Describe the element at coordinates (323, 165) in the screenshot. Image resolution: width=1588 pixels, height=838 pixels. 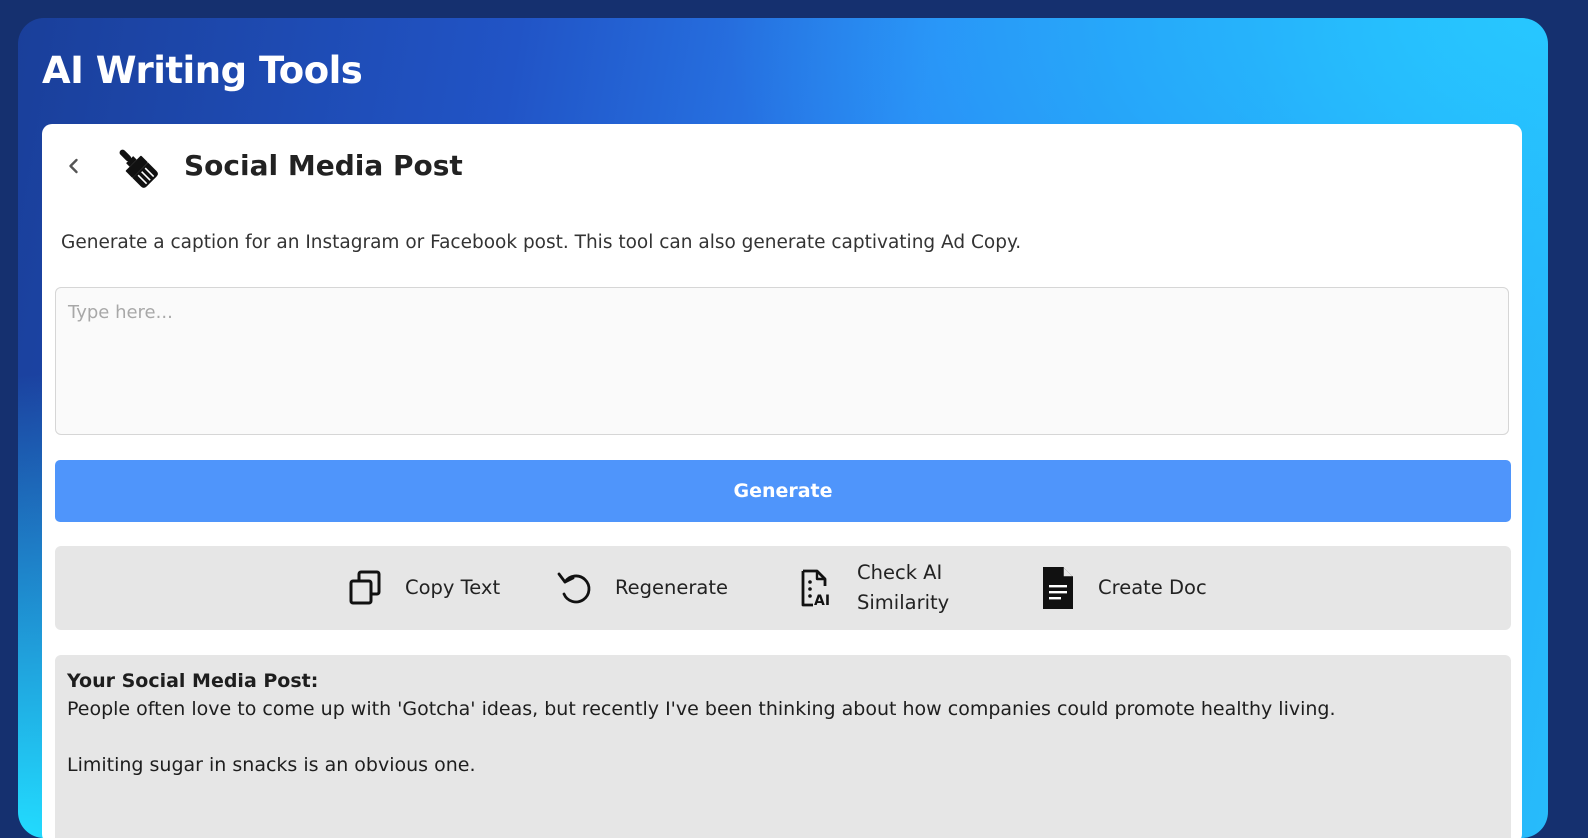
I see `tool-title: Social Media Post` at that location.